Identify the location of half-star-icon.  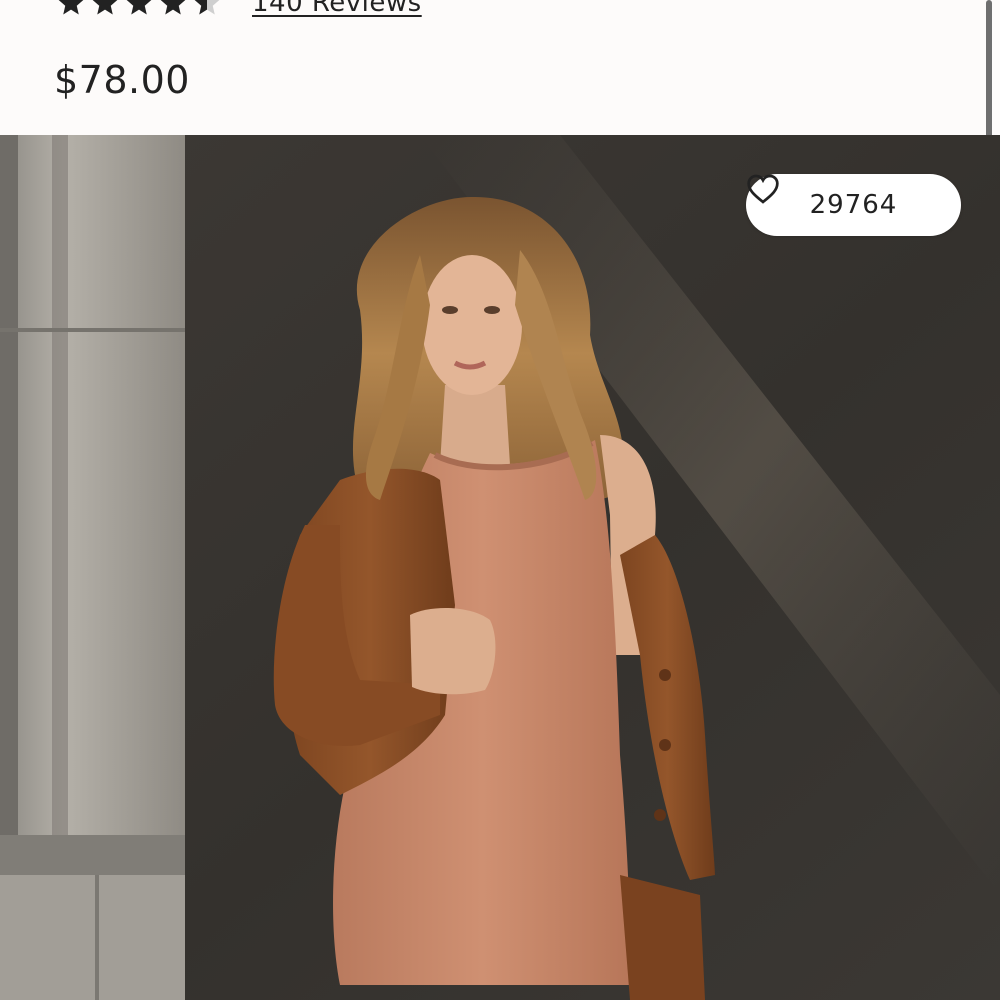
(207, 7).